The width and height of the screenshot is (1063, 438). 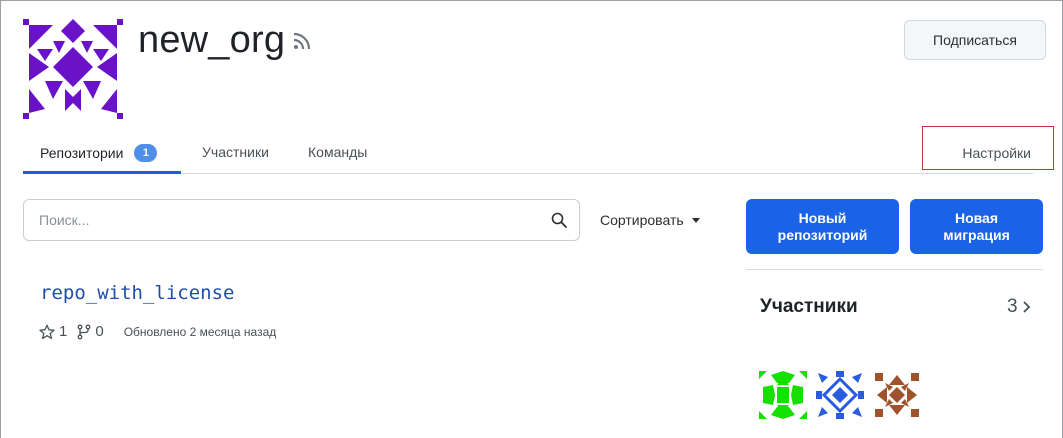 I want to click on subscribe-button: Подписаться, so click(x=975, y=40).